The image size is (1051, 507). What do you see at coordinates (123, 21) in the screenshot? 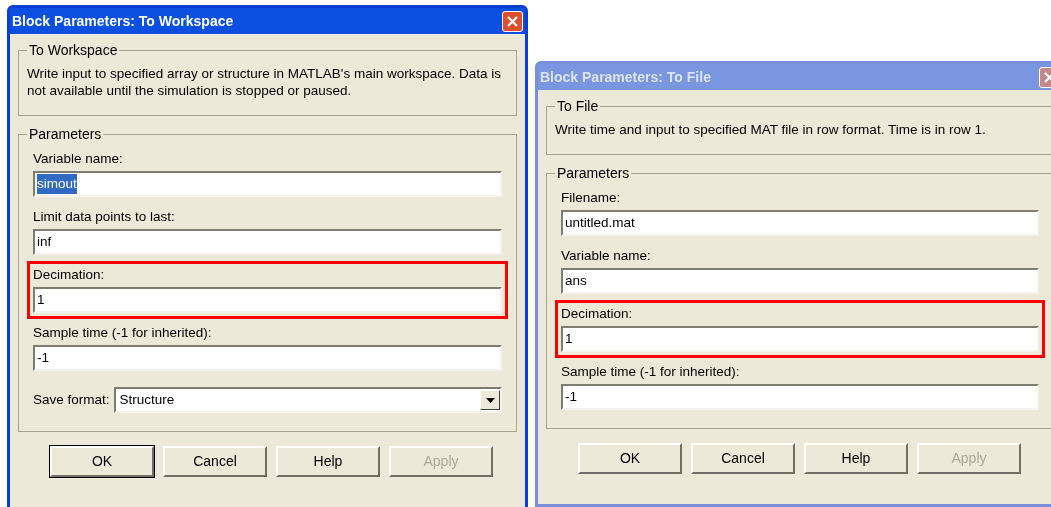
I see `window-title: Block Parameters: To Workspace` at bounding box center [123, 21].